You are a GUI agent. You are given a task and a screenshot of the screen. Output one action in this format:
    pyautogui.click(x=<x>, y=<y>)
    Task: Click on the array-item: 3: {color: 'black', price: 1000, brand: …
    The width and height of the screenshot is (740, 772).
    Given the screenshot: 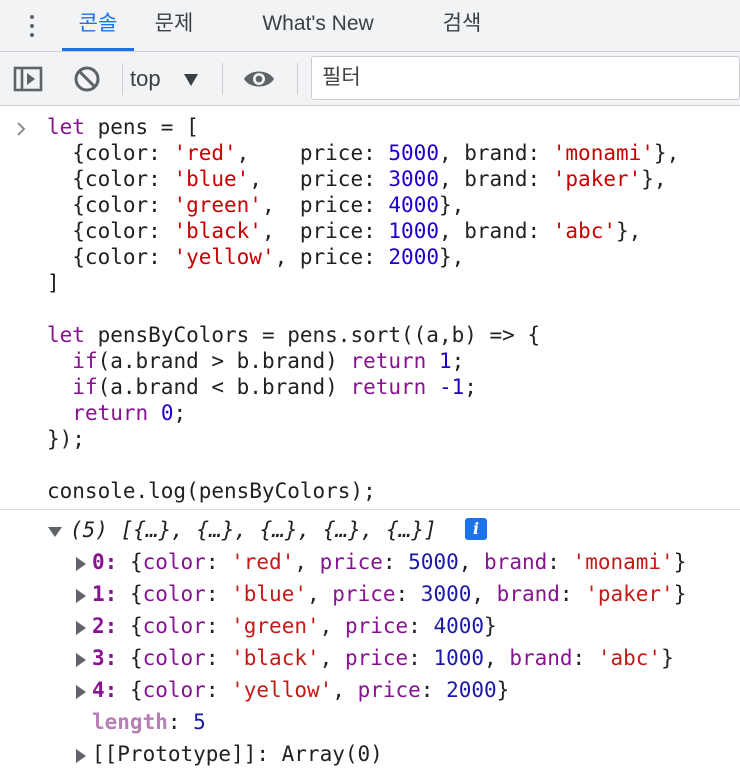 What is the action you would take?
    pyautogui.click(x=383, y=658)
    